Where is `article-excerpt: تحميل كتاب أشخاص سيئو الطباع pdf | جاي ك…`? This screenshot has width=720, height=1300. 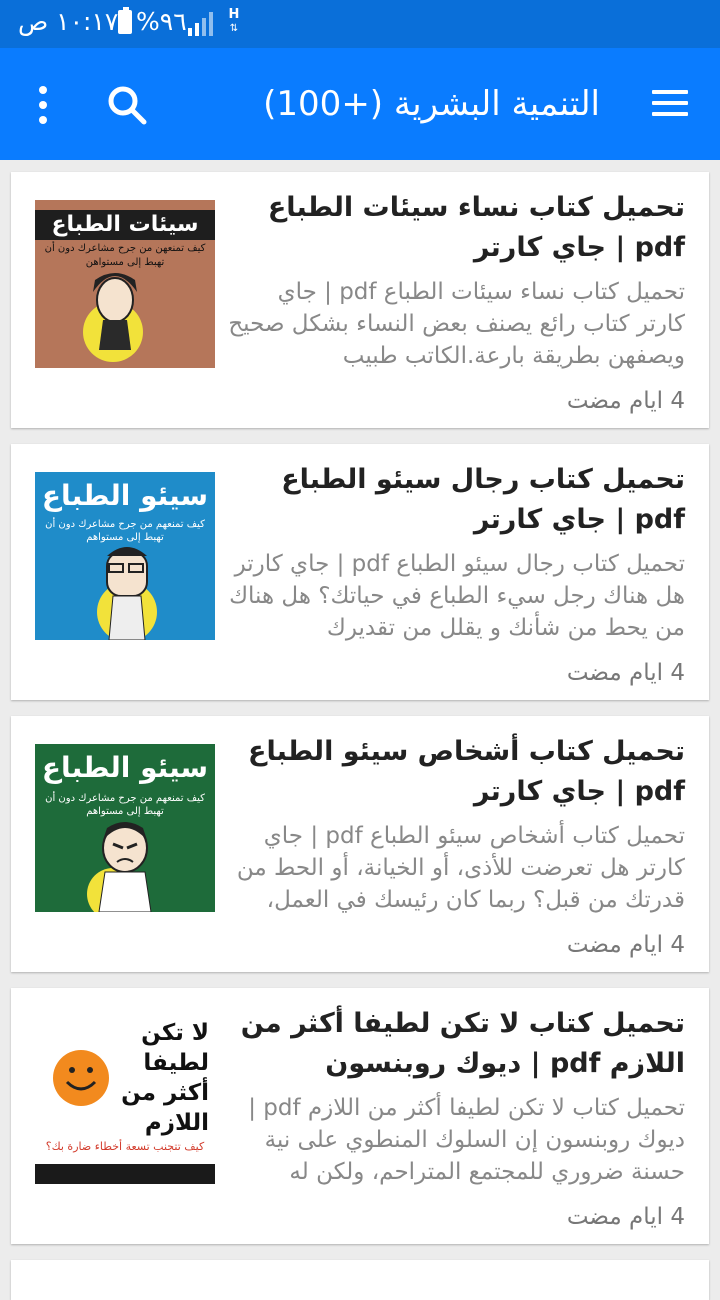 article-excerpt: تحميل كتاب أشخاص سيئو الطباع pdf | جاي ك… is located at coordinates (460, 868).